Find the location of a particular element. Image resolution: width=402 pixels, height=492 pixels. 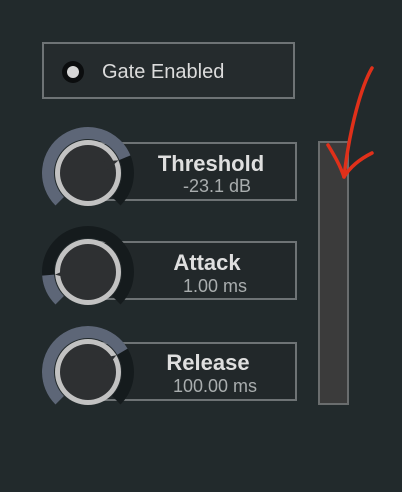

gate-enabled-toggle: Gate Enabled is located at coordinates (168, 70).